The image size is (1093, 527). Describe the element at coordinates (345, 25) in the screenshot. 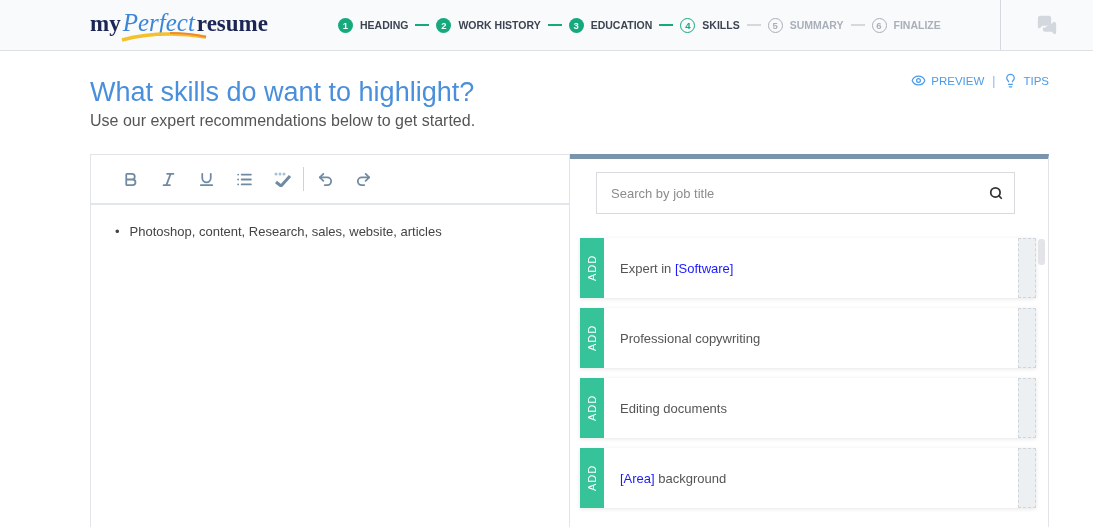

I see `step-number: 1` at that location.